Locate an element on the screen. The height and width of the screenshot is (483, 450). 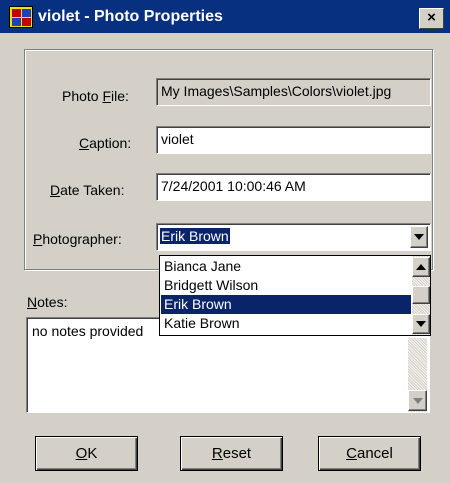
title-bar: violet - Photo Properties × is located at coordinates (225, 16).